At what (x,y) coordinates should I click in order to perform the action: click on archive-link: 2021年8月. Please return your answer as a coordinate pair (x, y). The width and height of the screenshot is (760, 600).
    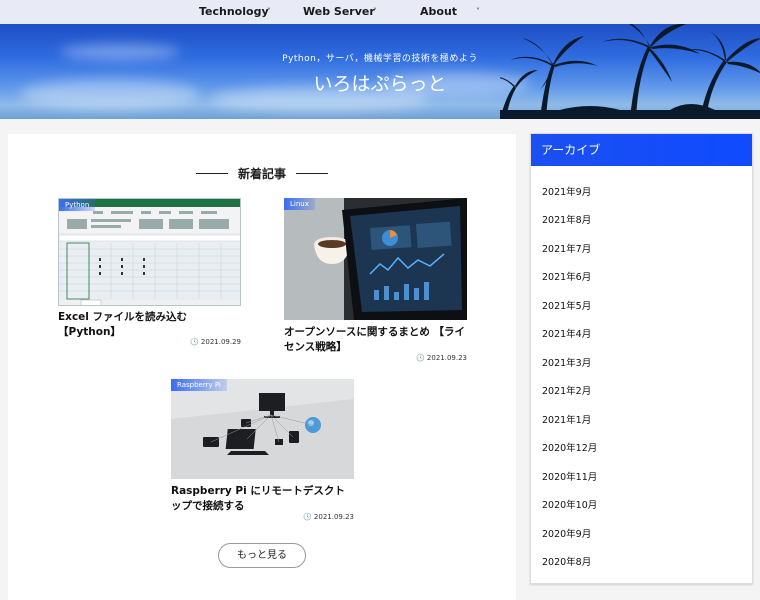
    Looking at the image, I should click on (566, 219).